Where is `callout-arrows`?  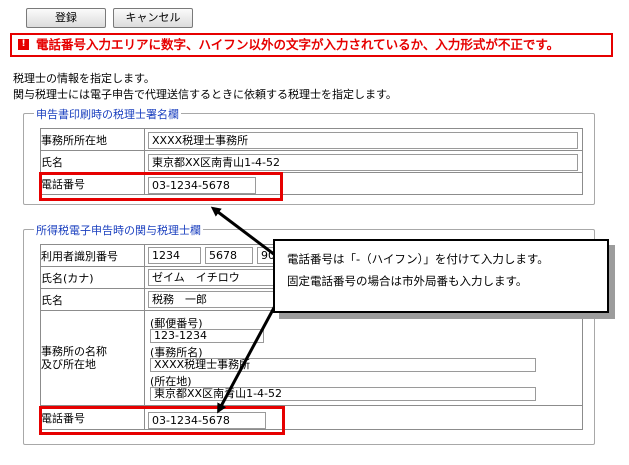 callout-arrows is located at coordinates (244, 310).